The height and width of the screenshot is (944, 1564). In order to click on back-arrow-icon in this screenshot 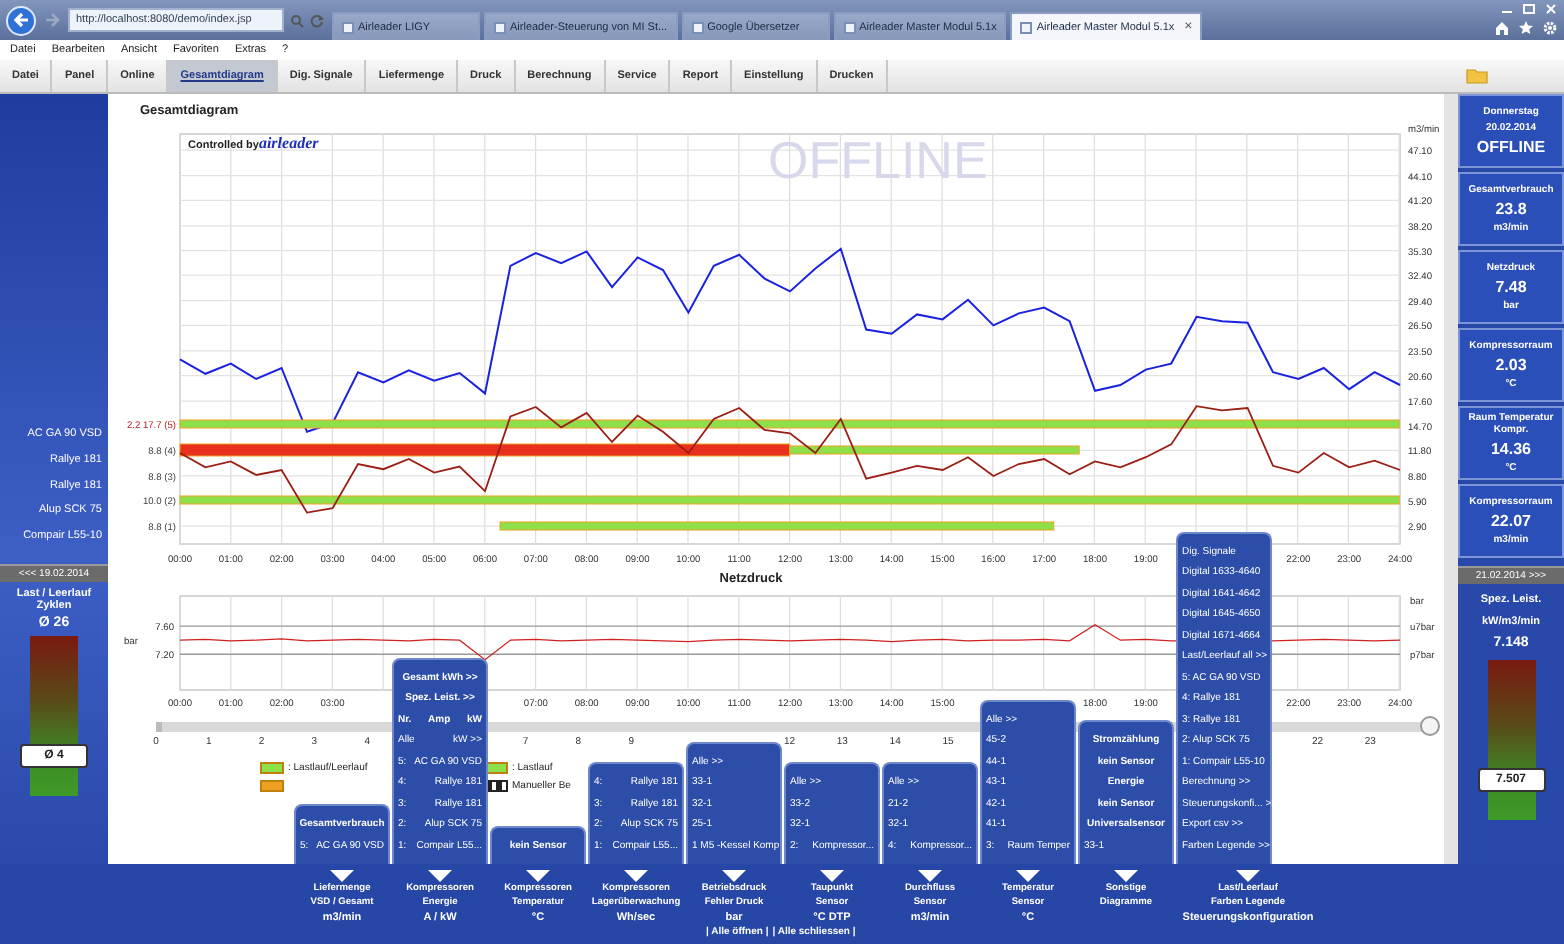, I will do `click(21, 20)`.